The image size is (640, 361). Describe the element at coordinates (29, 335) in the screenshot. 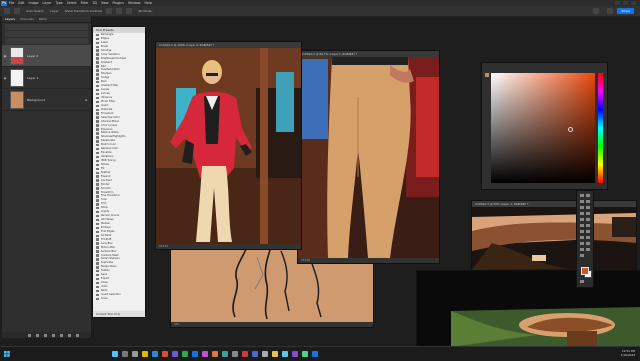

I see `link-icon` at that location.